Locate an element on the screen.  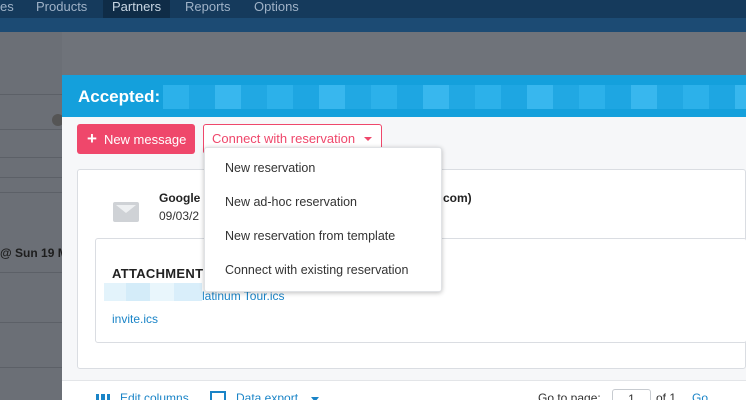
modal-title: Accepted: is located at coordinates (119, 96).